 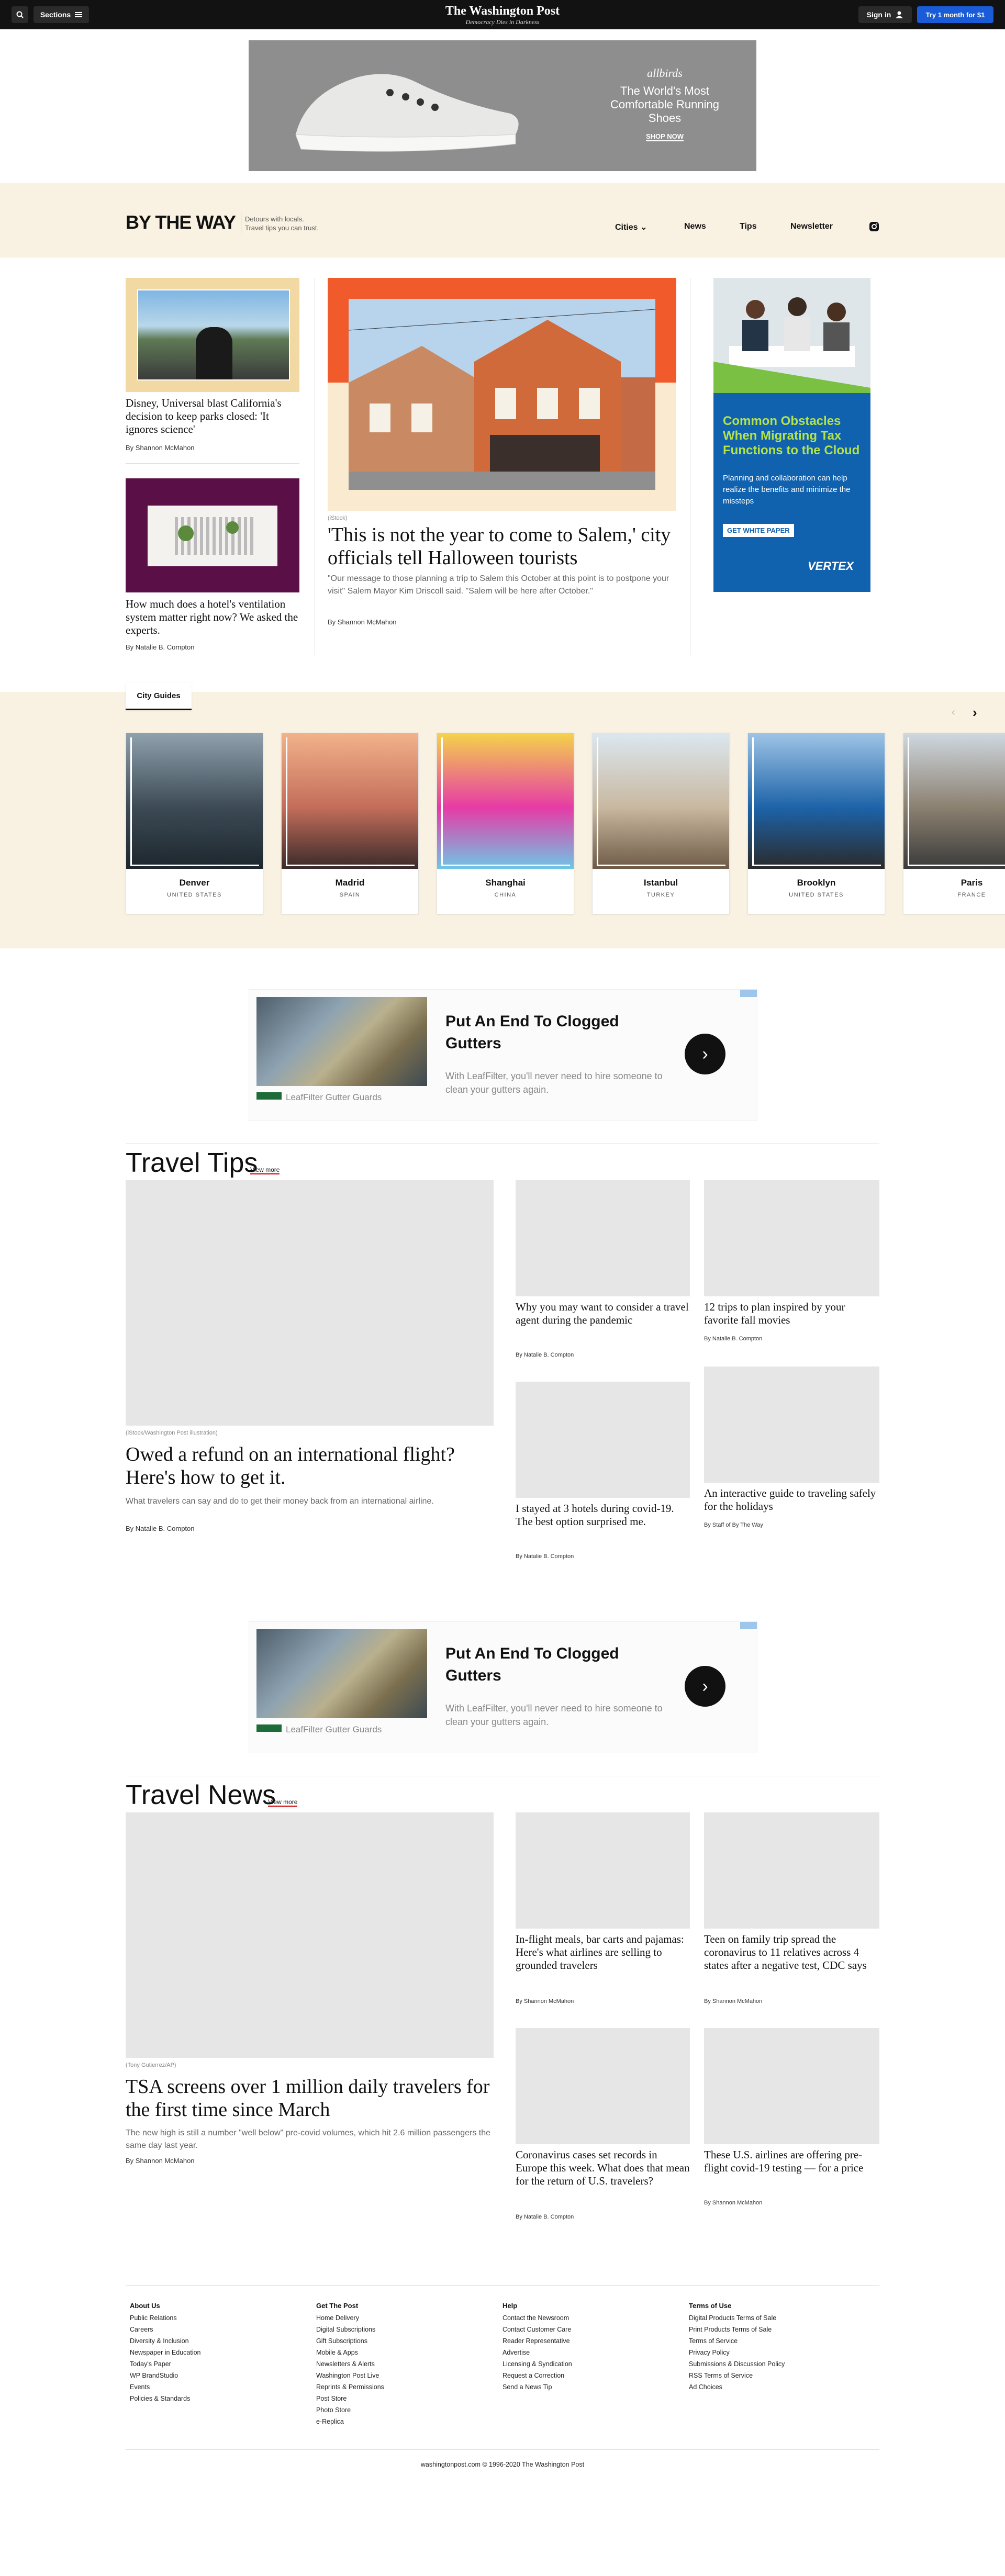 I want to click on travel-tips-view-more: View more, so click(x=265, y=1170).